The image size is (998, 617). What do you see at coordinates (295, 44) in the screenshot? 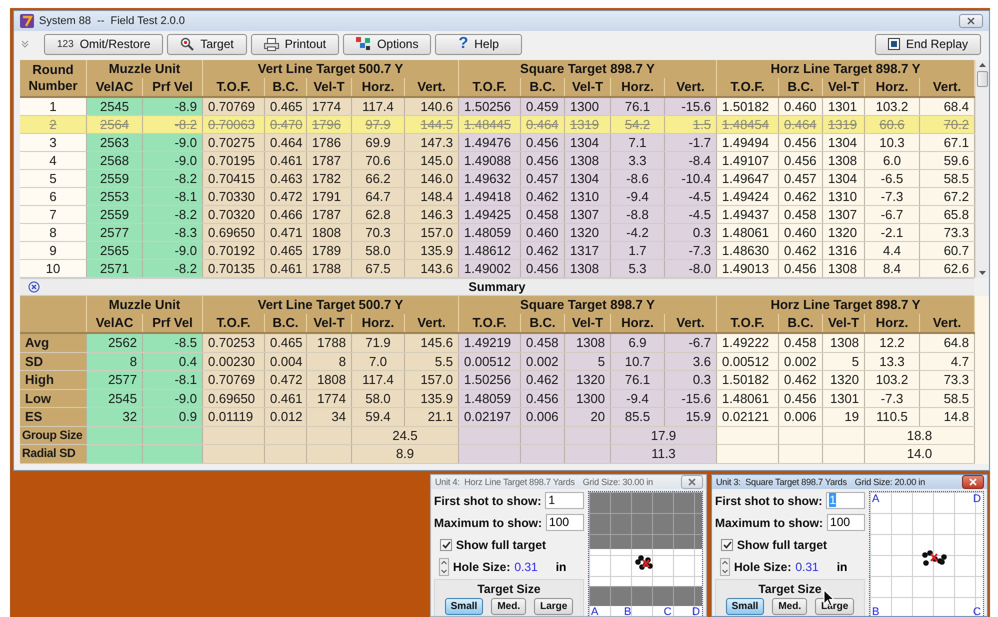
I see `toolbar-button: Printout` at bounding box center [295, 44].